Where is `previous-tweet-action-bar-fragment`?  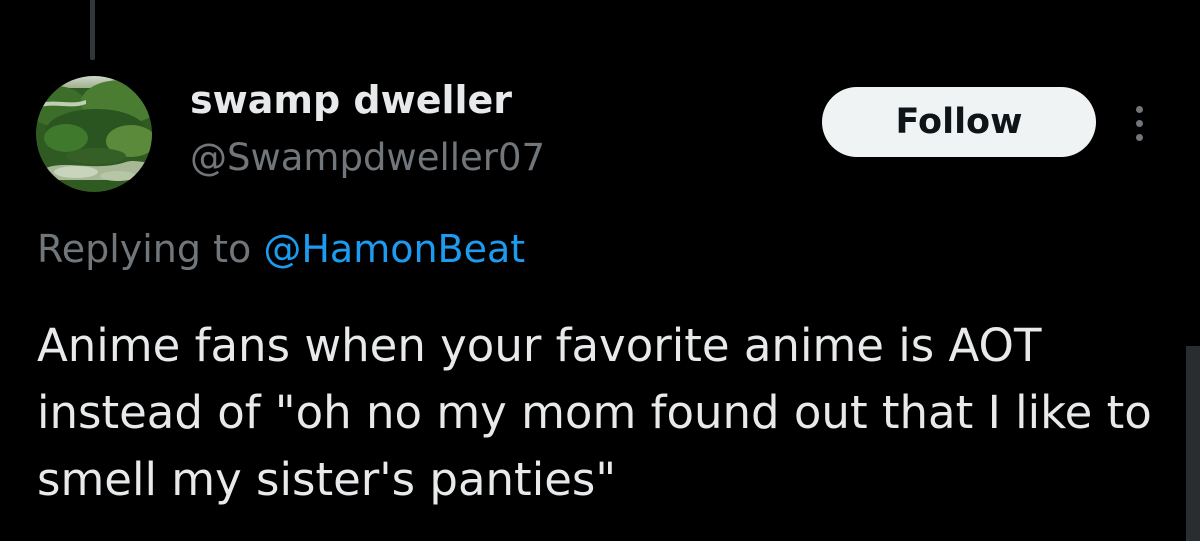 previous-tweet-action-bar-fragment is located at coordinates (600, 5).